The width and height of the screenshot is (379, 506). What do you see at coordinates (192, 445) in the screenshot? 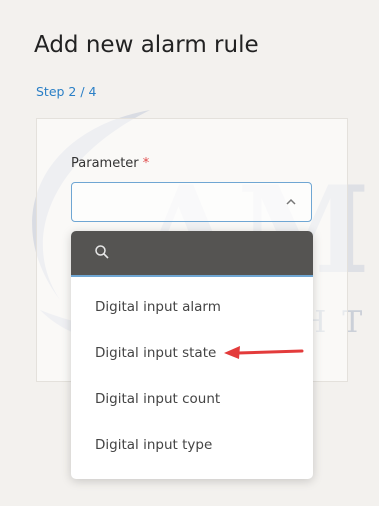
I see `option-digital-input-type: Digital input type` at bounding box center [192, 445].